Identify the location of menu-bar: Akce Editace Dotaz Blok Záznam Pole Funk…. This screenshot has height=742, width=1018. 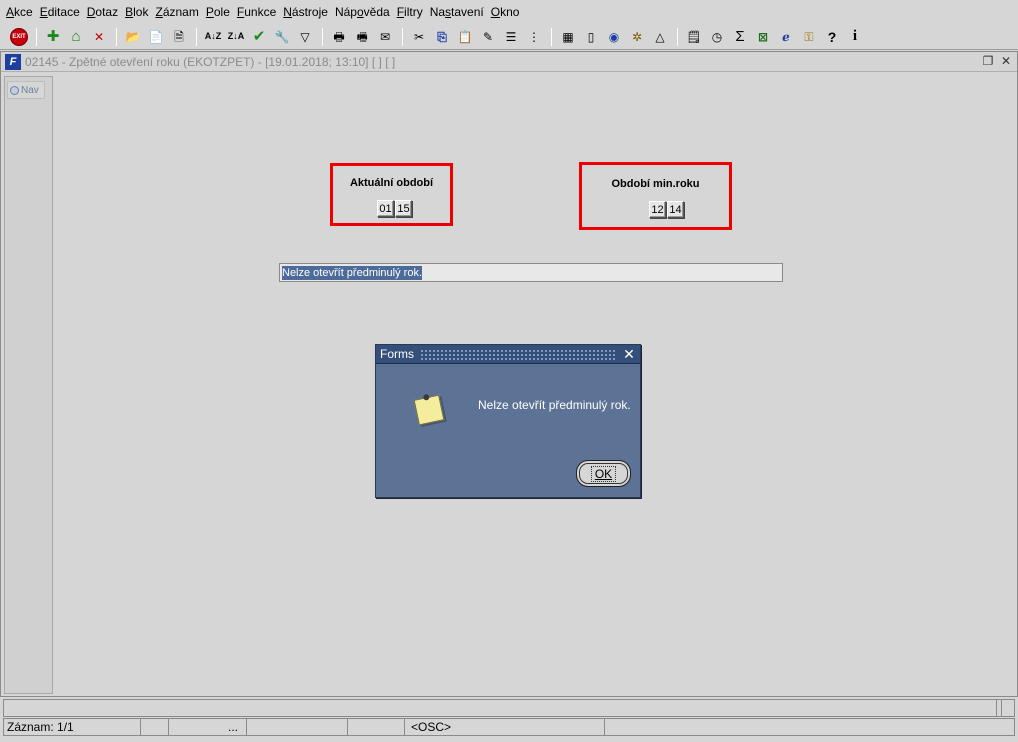
(509, 12).